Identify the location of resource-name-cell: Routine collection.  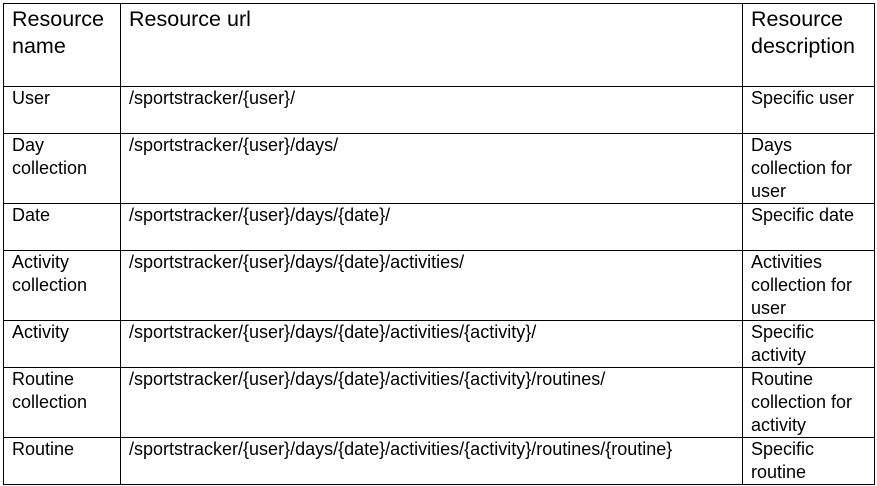
(62, 402).